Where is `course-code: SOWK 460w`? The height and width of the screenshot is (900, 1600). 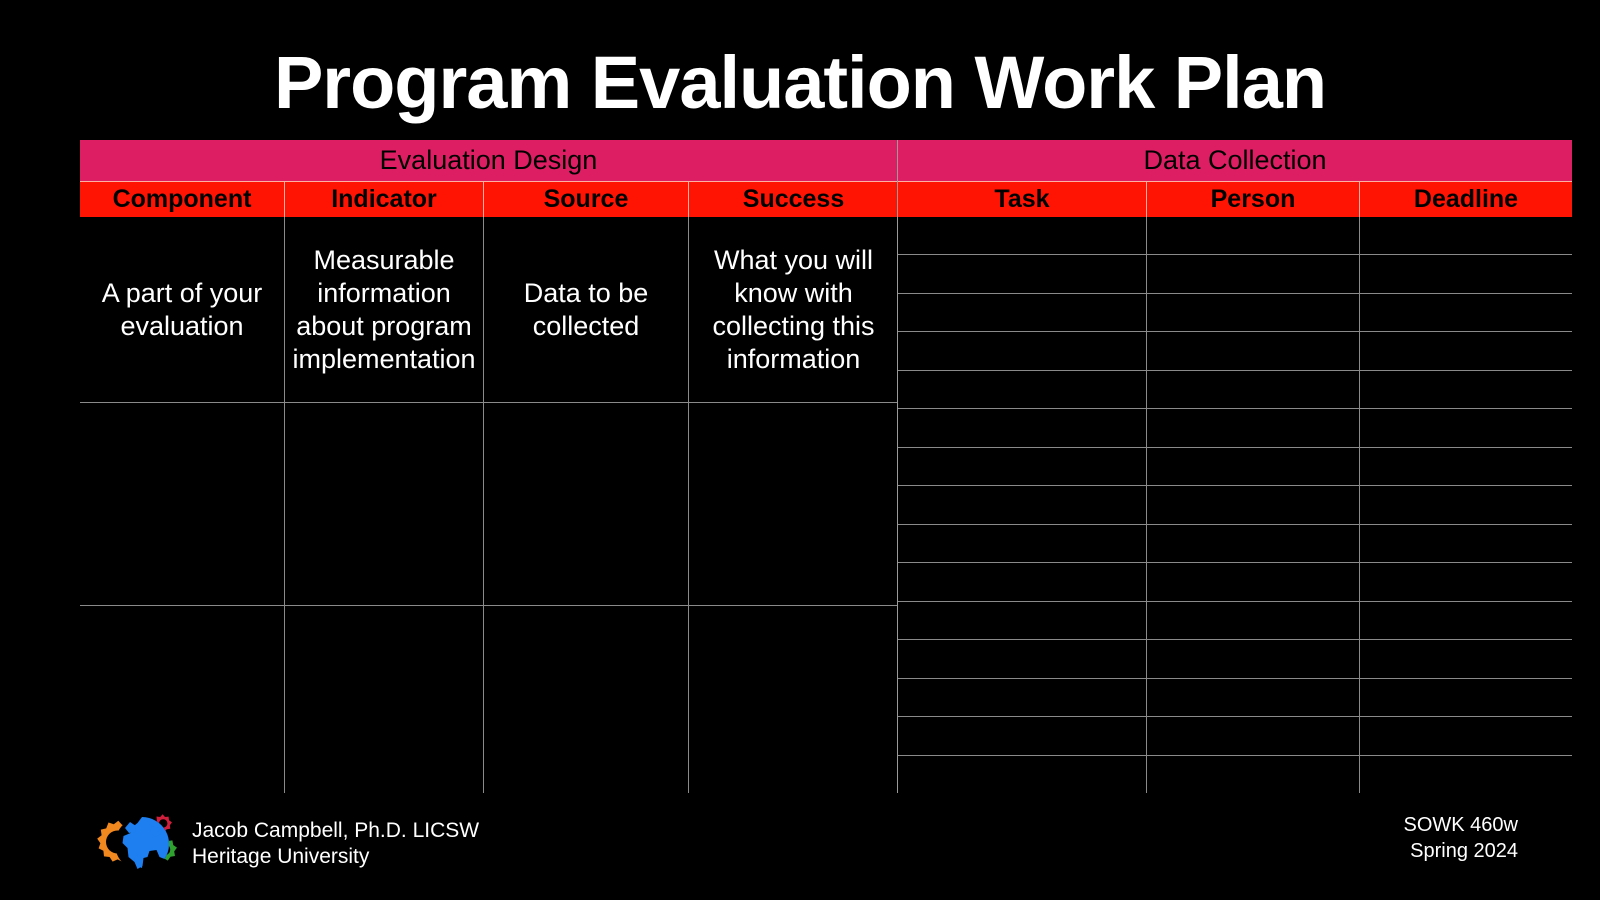 course-code: SOWK 460w is located at coordinates (1460, 825).